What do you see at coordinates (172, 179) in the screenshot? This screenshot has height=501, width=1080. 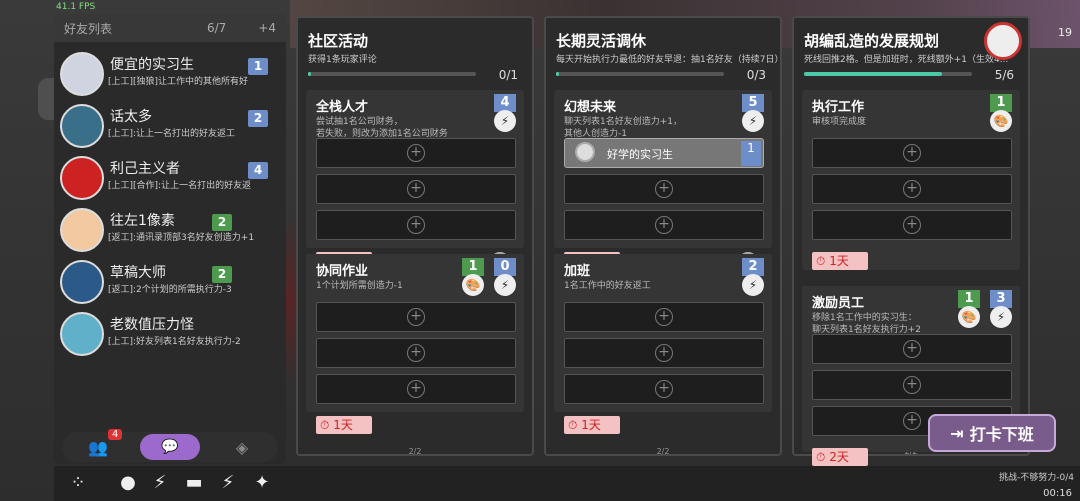 I see `friend-item: 利己主义者 [上工][合作]:让上一名打出的好友返 4` at bounding box center [172, 179].